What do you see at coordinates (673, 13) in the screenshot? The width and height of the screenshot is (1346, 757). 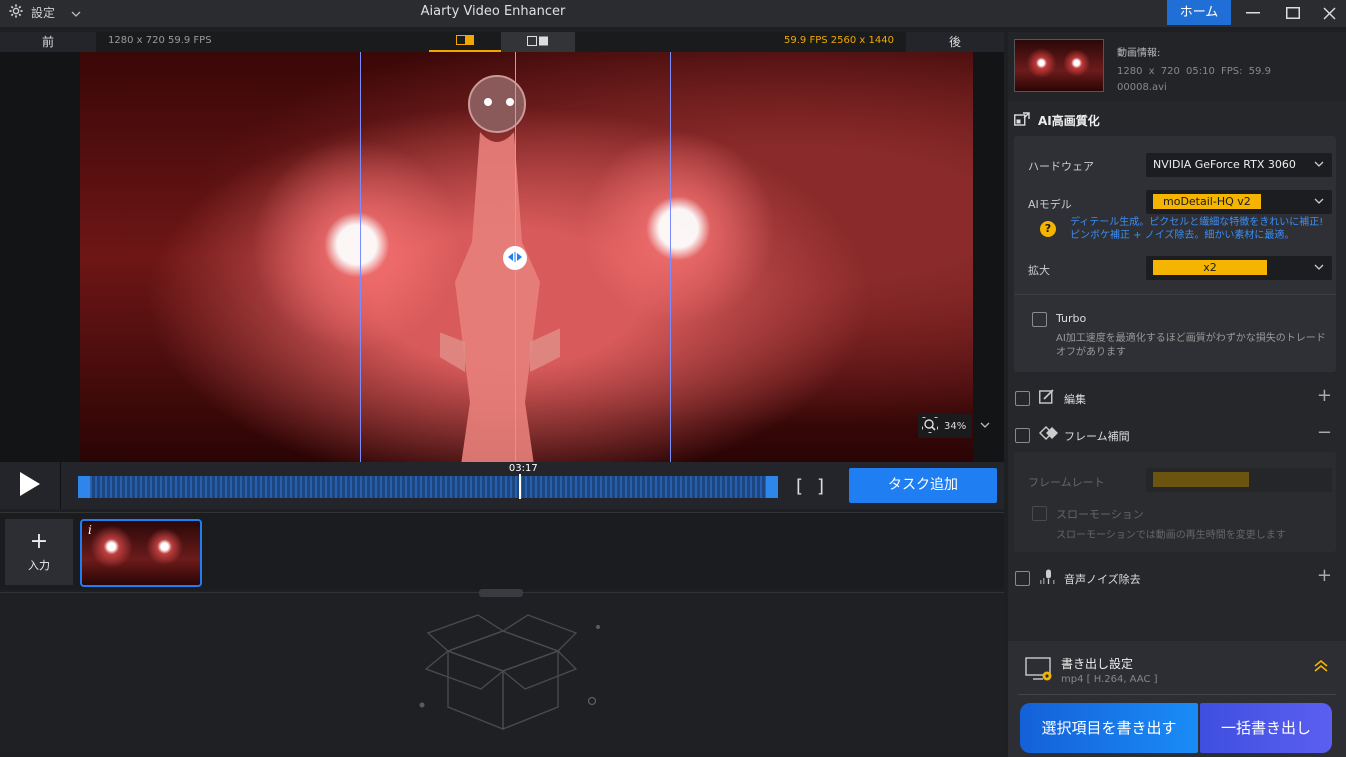 I see `title-bar: 設定 Aiarty Video Enhancer ホーム` at bounding box center [673, 13].